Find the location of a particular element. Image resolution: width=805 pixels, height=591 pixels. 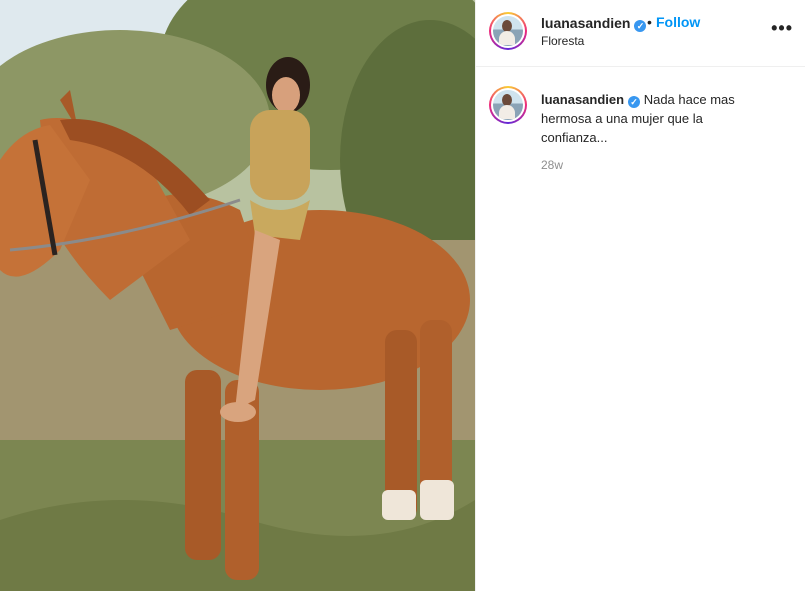

post-timestamp: 28w is located at coordinates (552, 165).